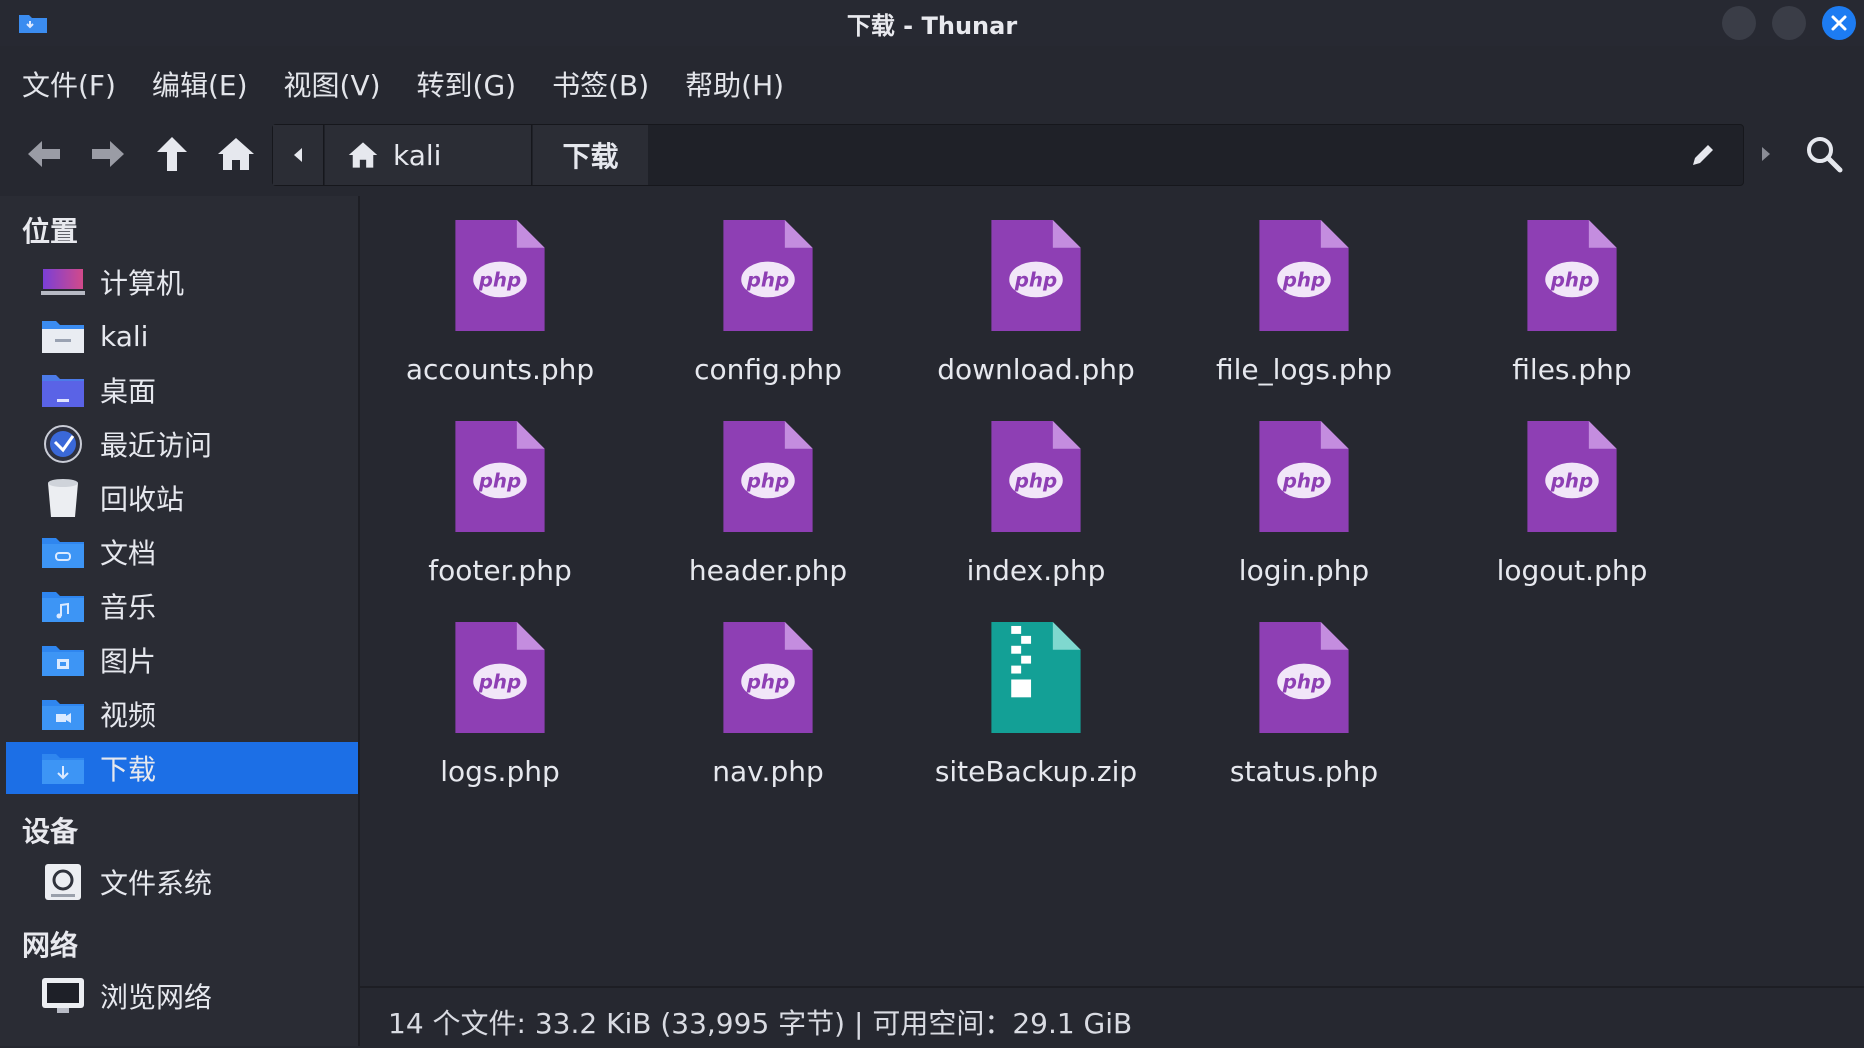  What do you see at coordinates (1036, 771) in the screenshot?
I see `file-name: siteBackup.zip` at bounding box center [1036, 771].